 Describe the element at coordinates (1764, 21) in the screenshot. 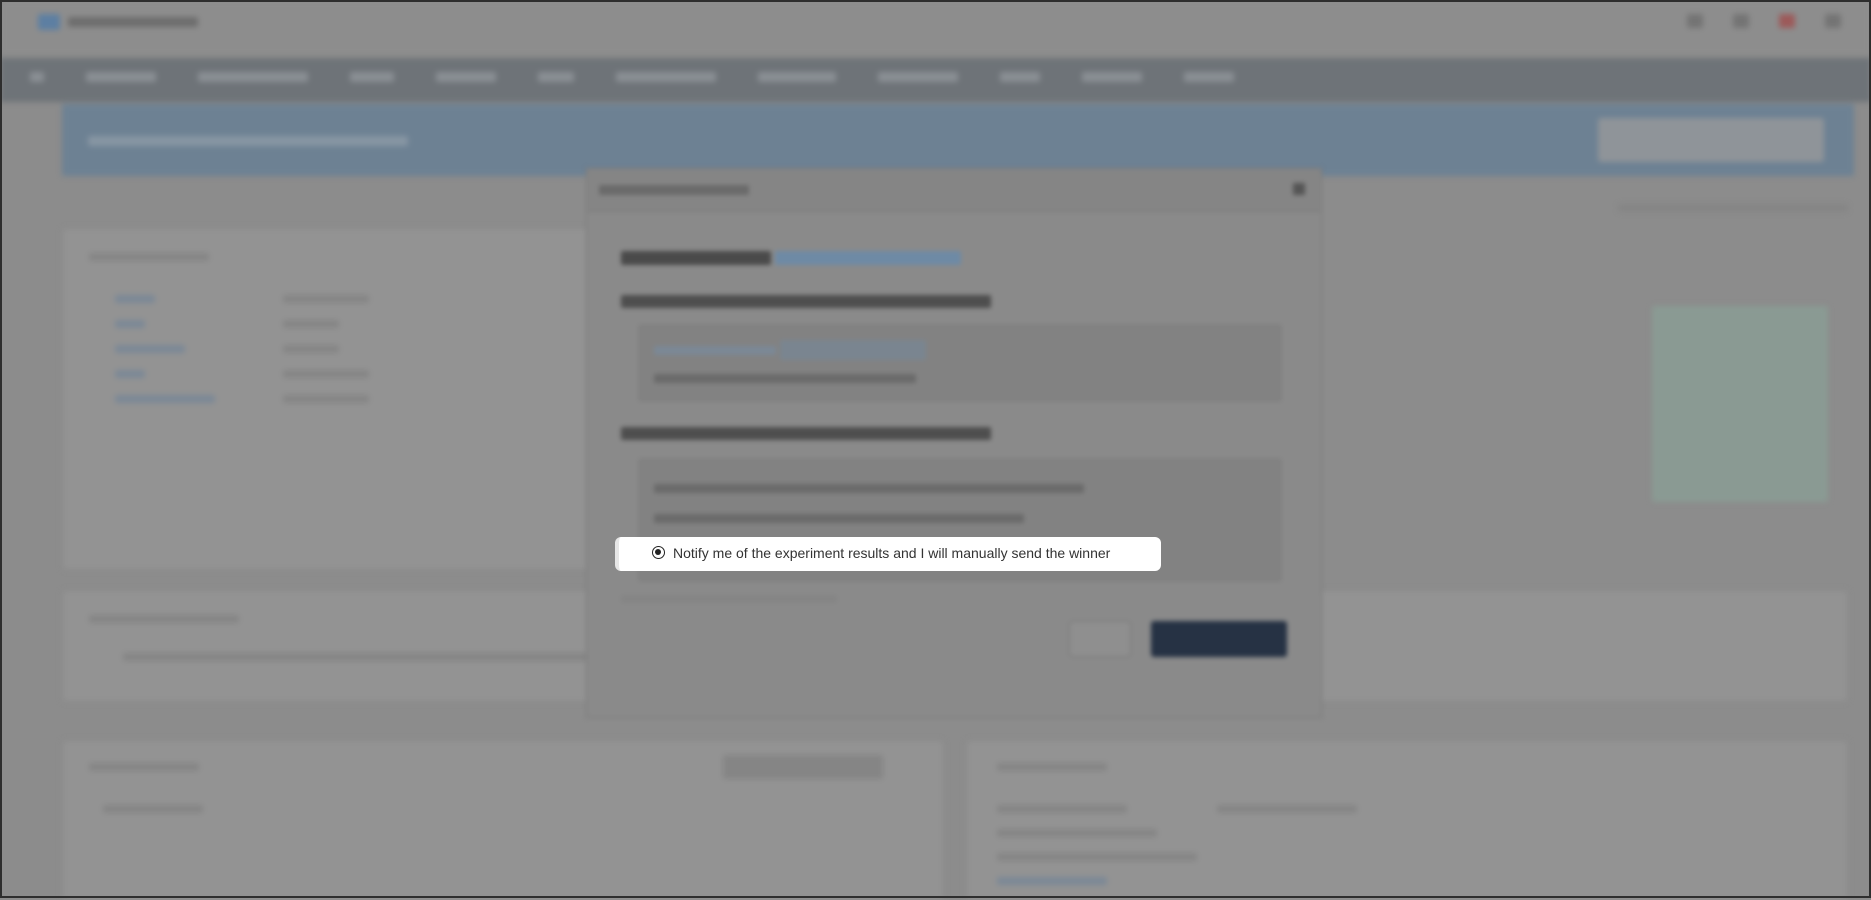

I see `header-icons` at that location.